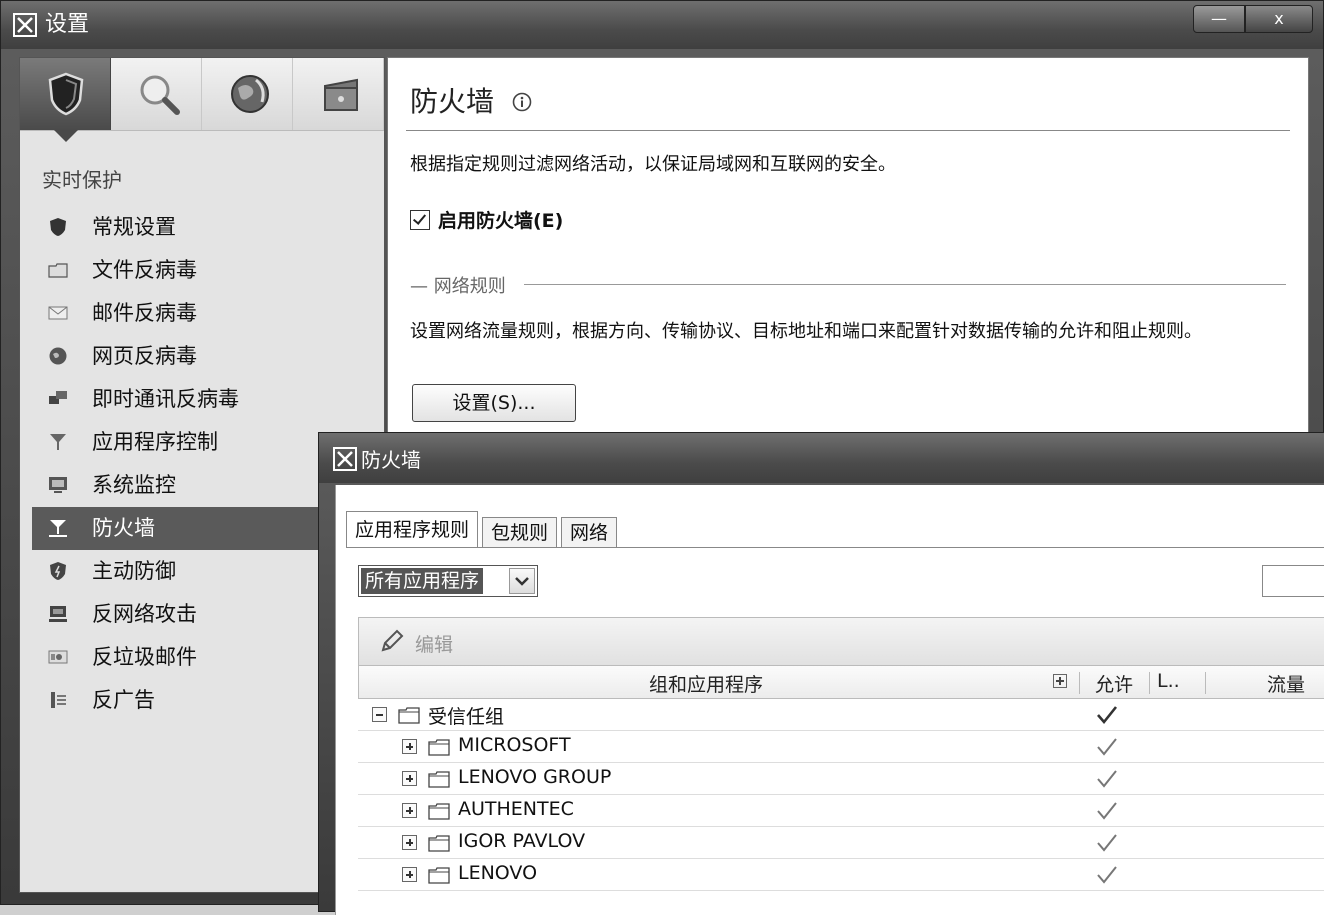 The image size is (1324, 915). I want to click on sidebar-item-im-antivirus: 即时通讯反病毒, so click(202, 399).